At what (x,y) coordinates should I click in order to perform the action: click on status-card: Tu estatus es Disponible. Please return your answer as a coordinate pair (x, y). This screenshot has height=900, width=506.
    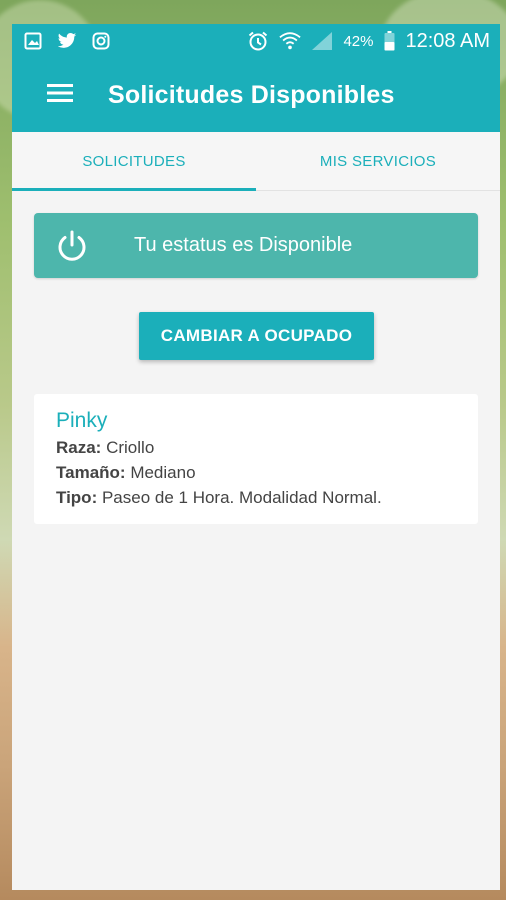
    Looking at the image, I should click on (256, 245).